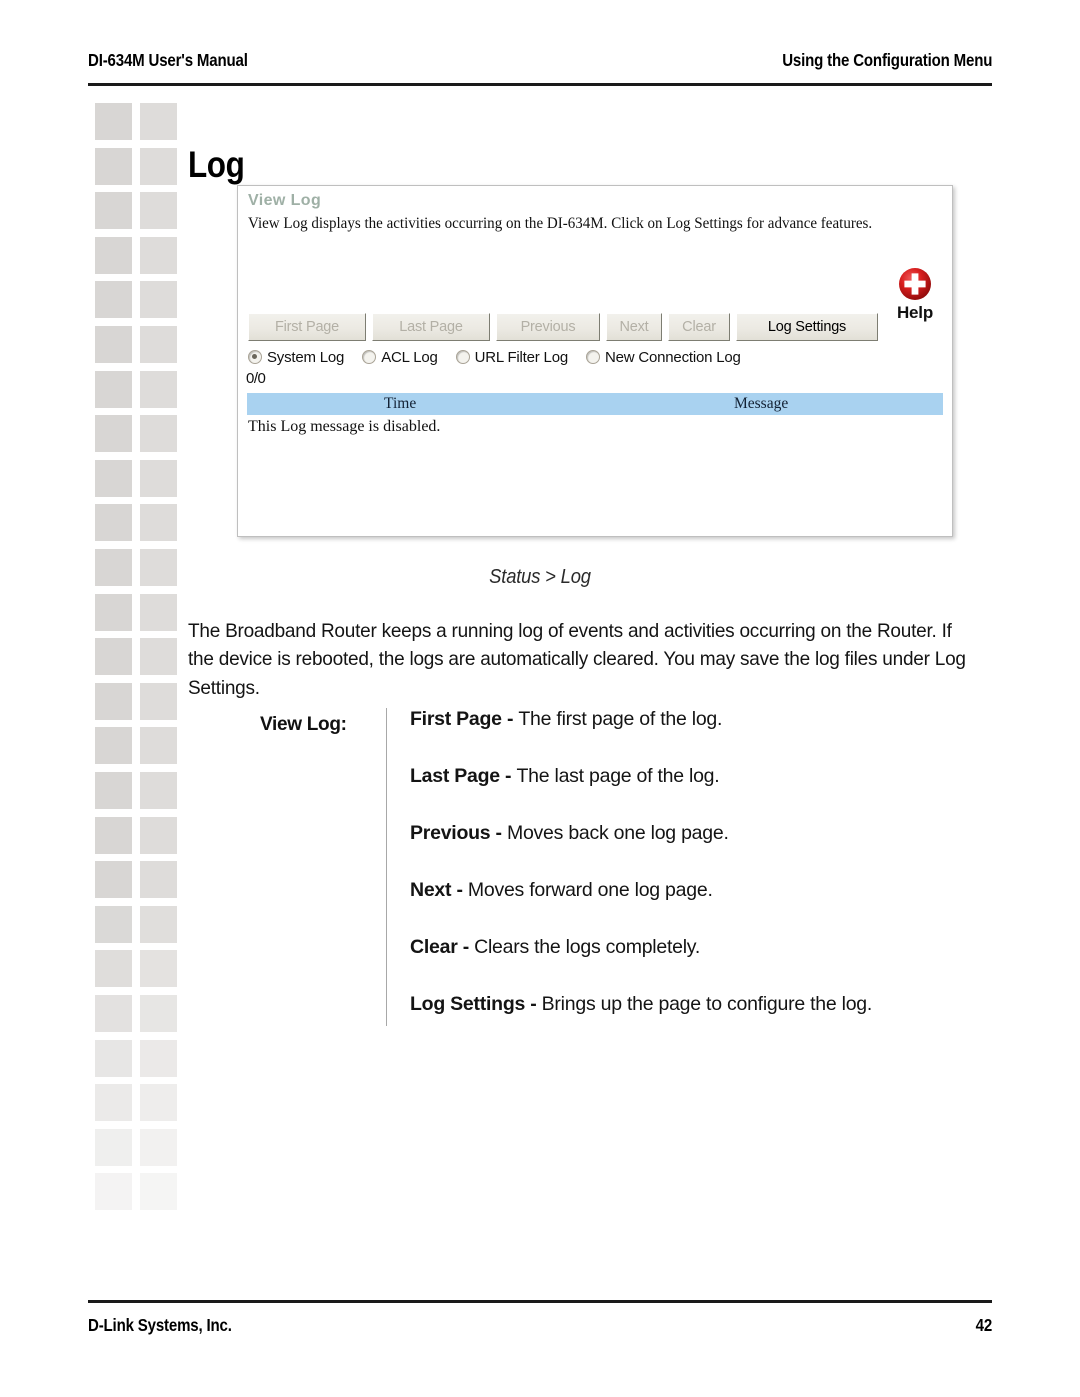  What do you see at coordinates (409, 357) in the screenshot?
I see `radio-label: ACL Log` at bounding box center [409, 357].